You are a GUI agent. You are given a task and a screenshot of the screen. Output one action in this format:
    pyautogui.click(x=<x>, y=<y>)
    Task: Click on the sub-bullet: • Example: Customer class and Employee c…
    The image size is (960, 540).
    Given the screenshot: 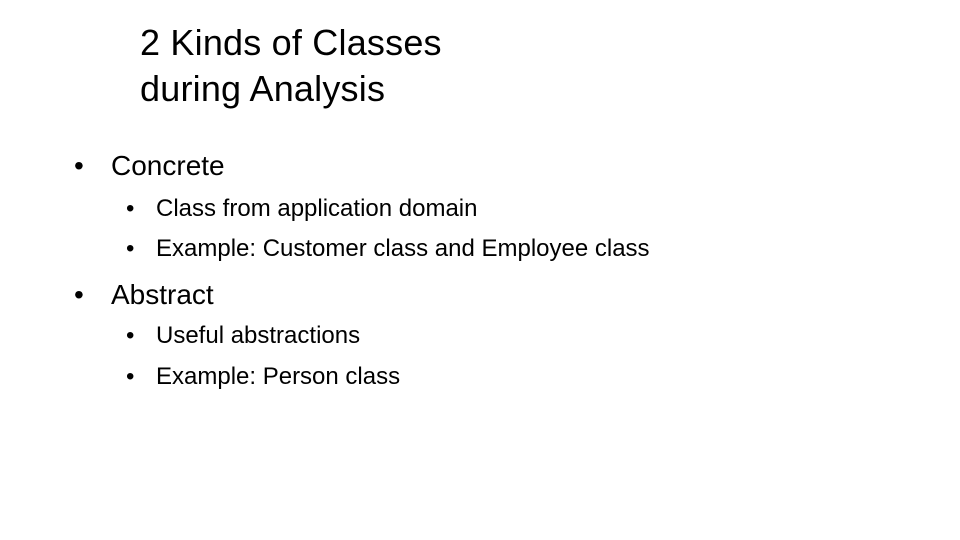 What is the action you would take?
    pyautogui.click(x=388, y=249)
    